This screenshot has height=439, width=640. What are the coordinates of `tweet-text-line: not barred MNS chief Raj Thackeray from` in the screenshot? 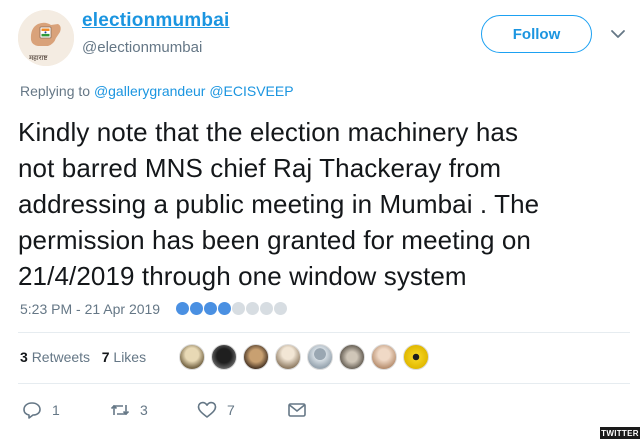 It's located at (260, 168).